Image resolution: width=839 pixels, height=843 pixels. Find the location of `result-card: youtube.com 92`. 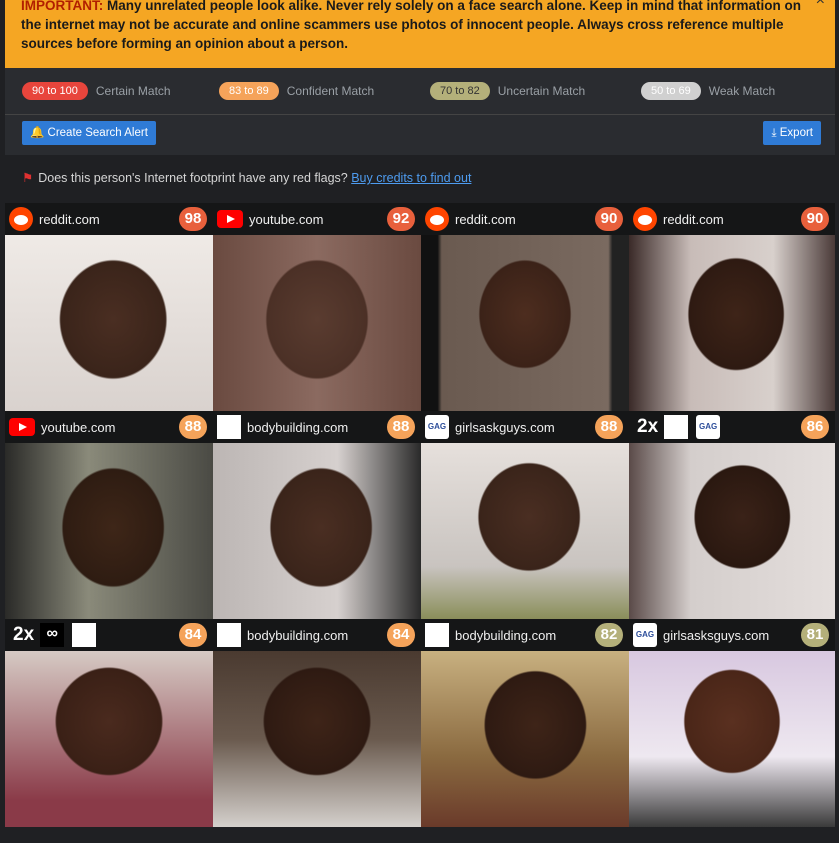

result-card: youtube.com 92 is located at coordinates (317, 307).